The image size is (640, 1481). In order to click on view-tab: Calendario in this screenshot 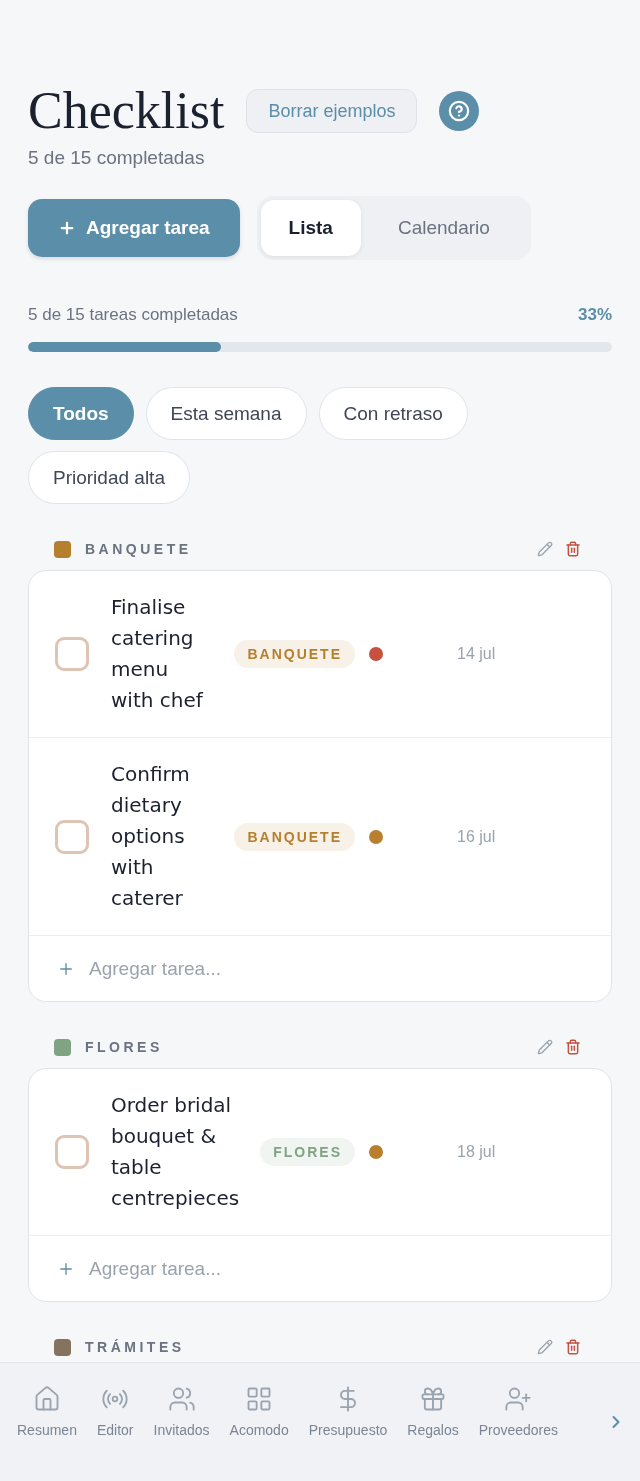, I will do `click(443, 228)`.